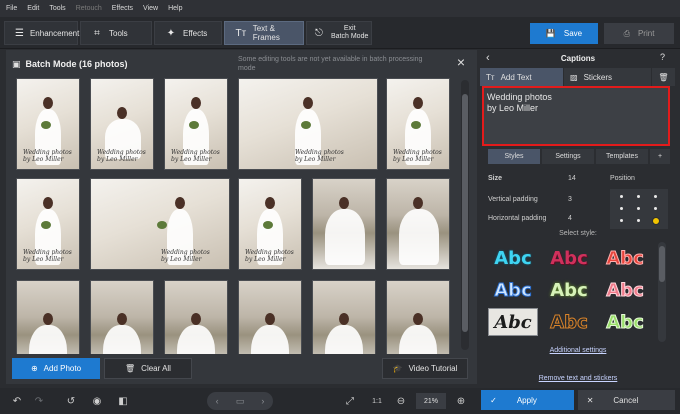 The height and width of the screenshot is (414, 680). Describe the element at coordinates (570, 218) in the screenshot. I see `horizontal-padding-value: 4` at that location.